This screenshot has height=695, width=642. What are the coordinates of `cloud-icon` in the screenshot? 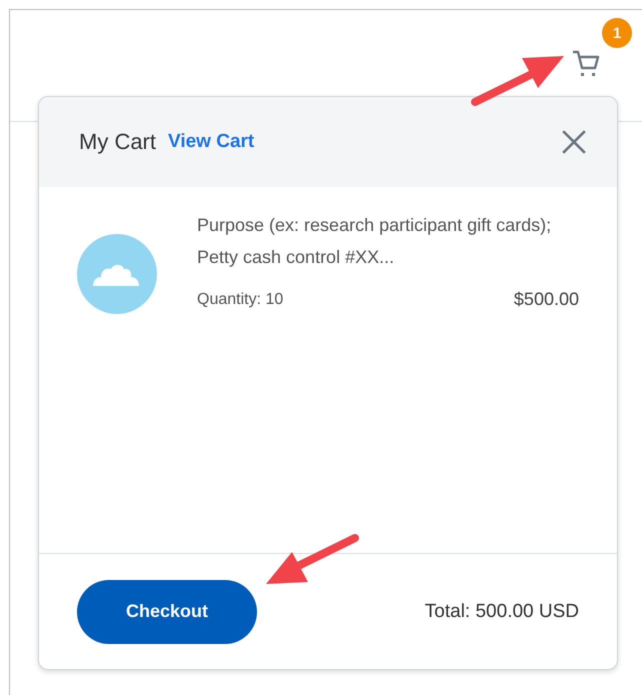 It's located at (117, 274).